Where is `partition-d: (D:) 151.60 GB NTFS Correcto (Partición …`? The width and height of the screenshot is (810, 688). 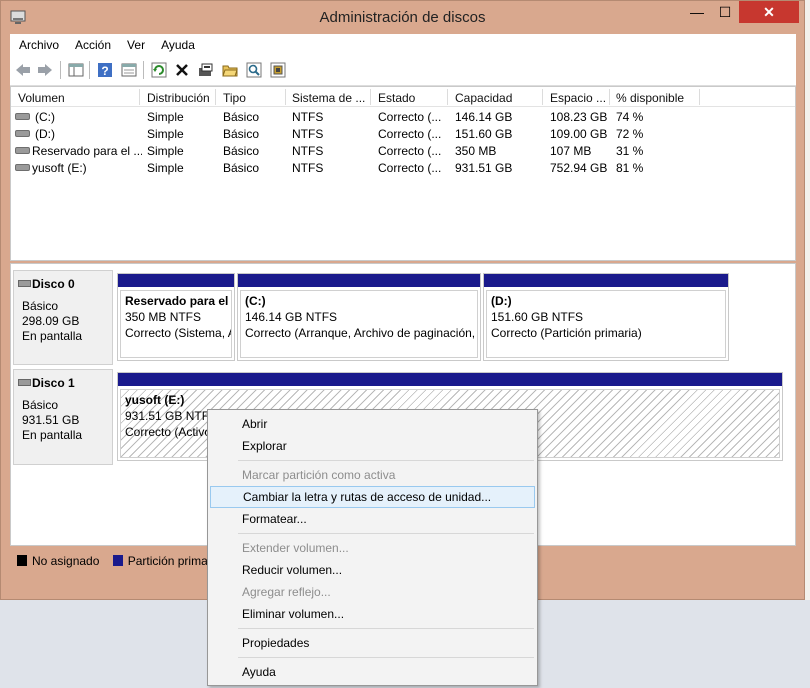 partition-d: (D:) 151.60 GB NTFS Correcto (Partición … is located at coordinates (606, 317).